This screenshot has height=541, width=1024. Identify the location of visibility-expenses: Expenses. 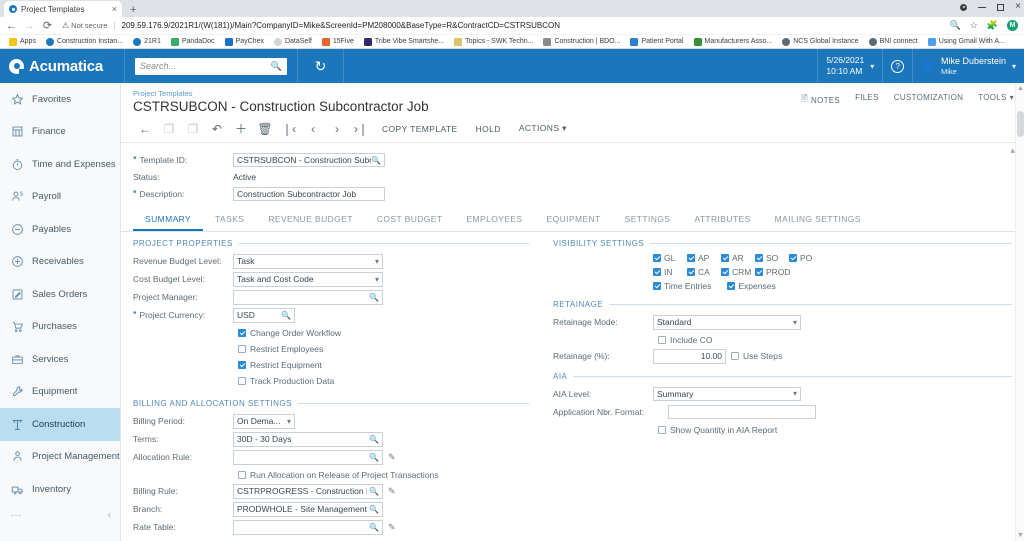
(751, 286).